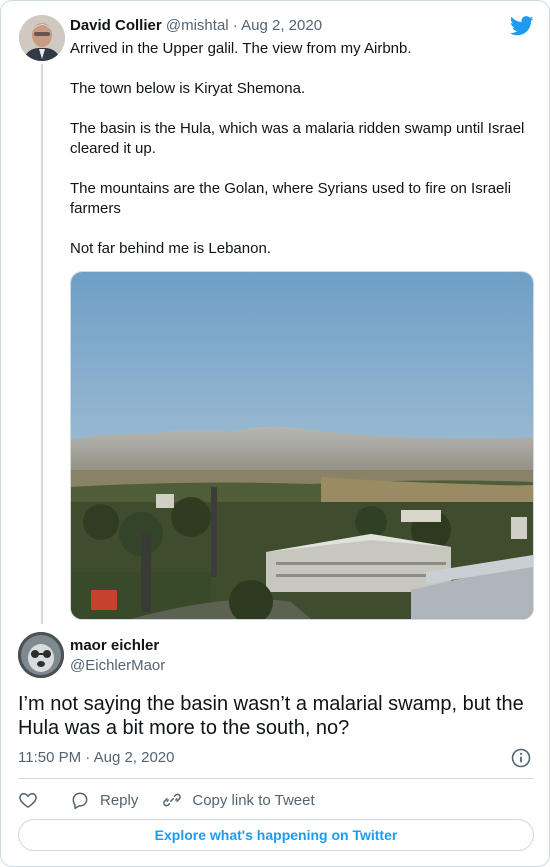  Describe the element at coordinates (42, 344) in the screenshot. I see `thread-connector-line` at that location.